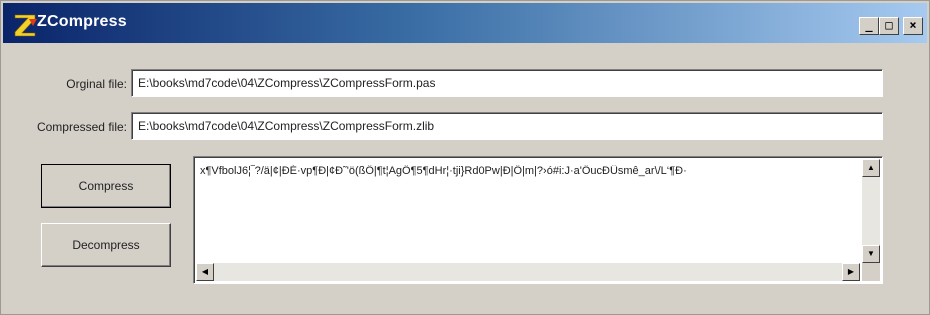 The height and width of the screenshot is (315, 930). I want to click on close-button: ×, so click(913, 26).